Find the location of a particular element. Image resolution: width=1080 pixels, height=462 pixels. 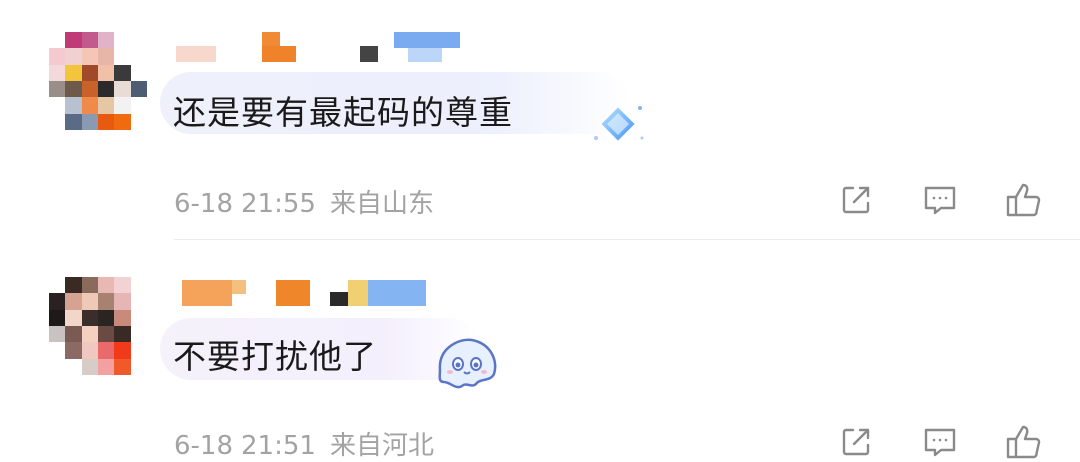

comment-time: 21:55 is located at coordinates (278, 204).